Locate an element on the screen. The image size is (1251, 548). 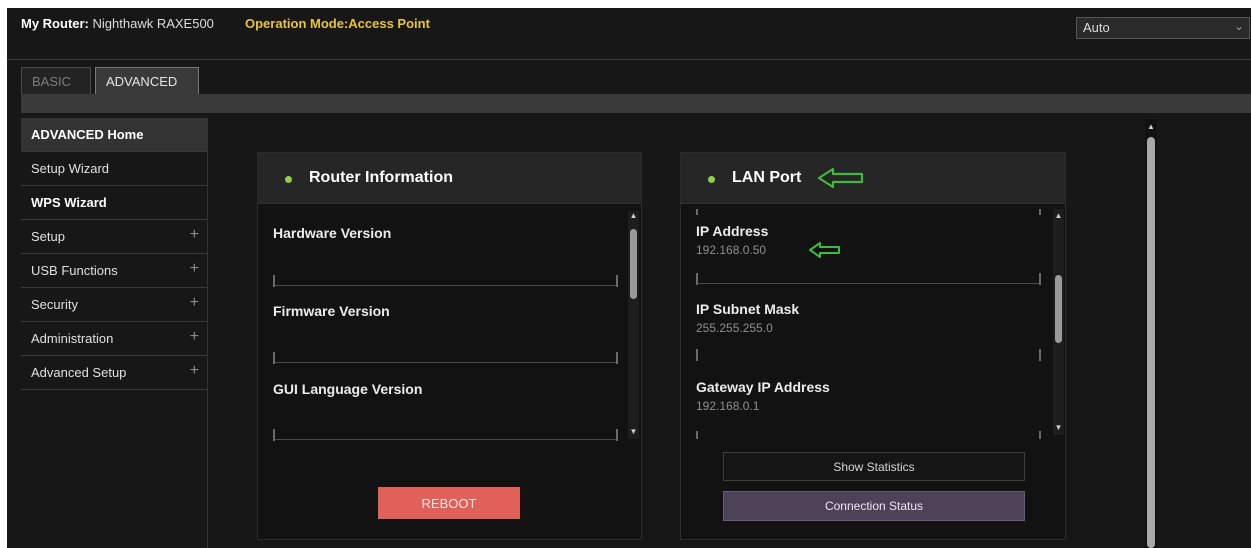
list-item: IP Address 192.168.0.50 is located at coordinates (871, 248).